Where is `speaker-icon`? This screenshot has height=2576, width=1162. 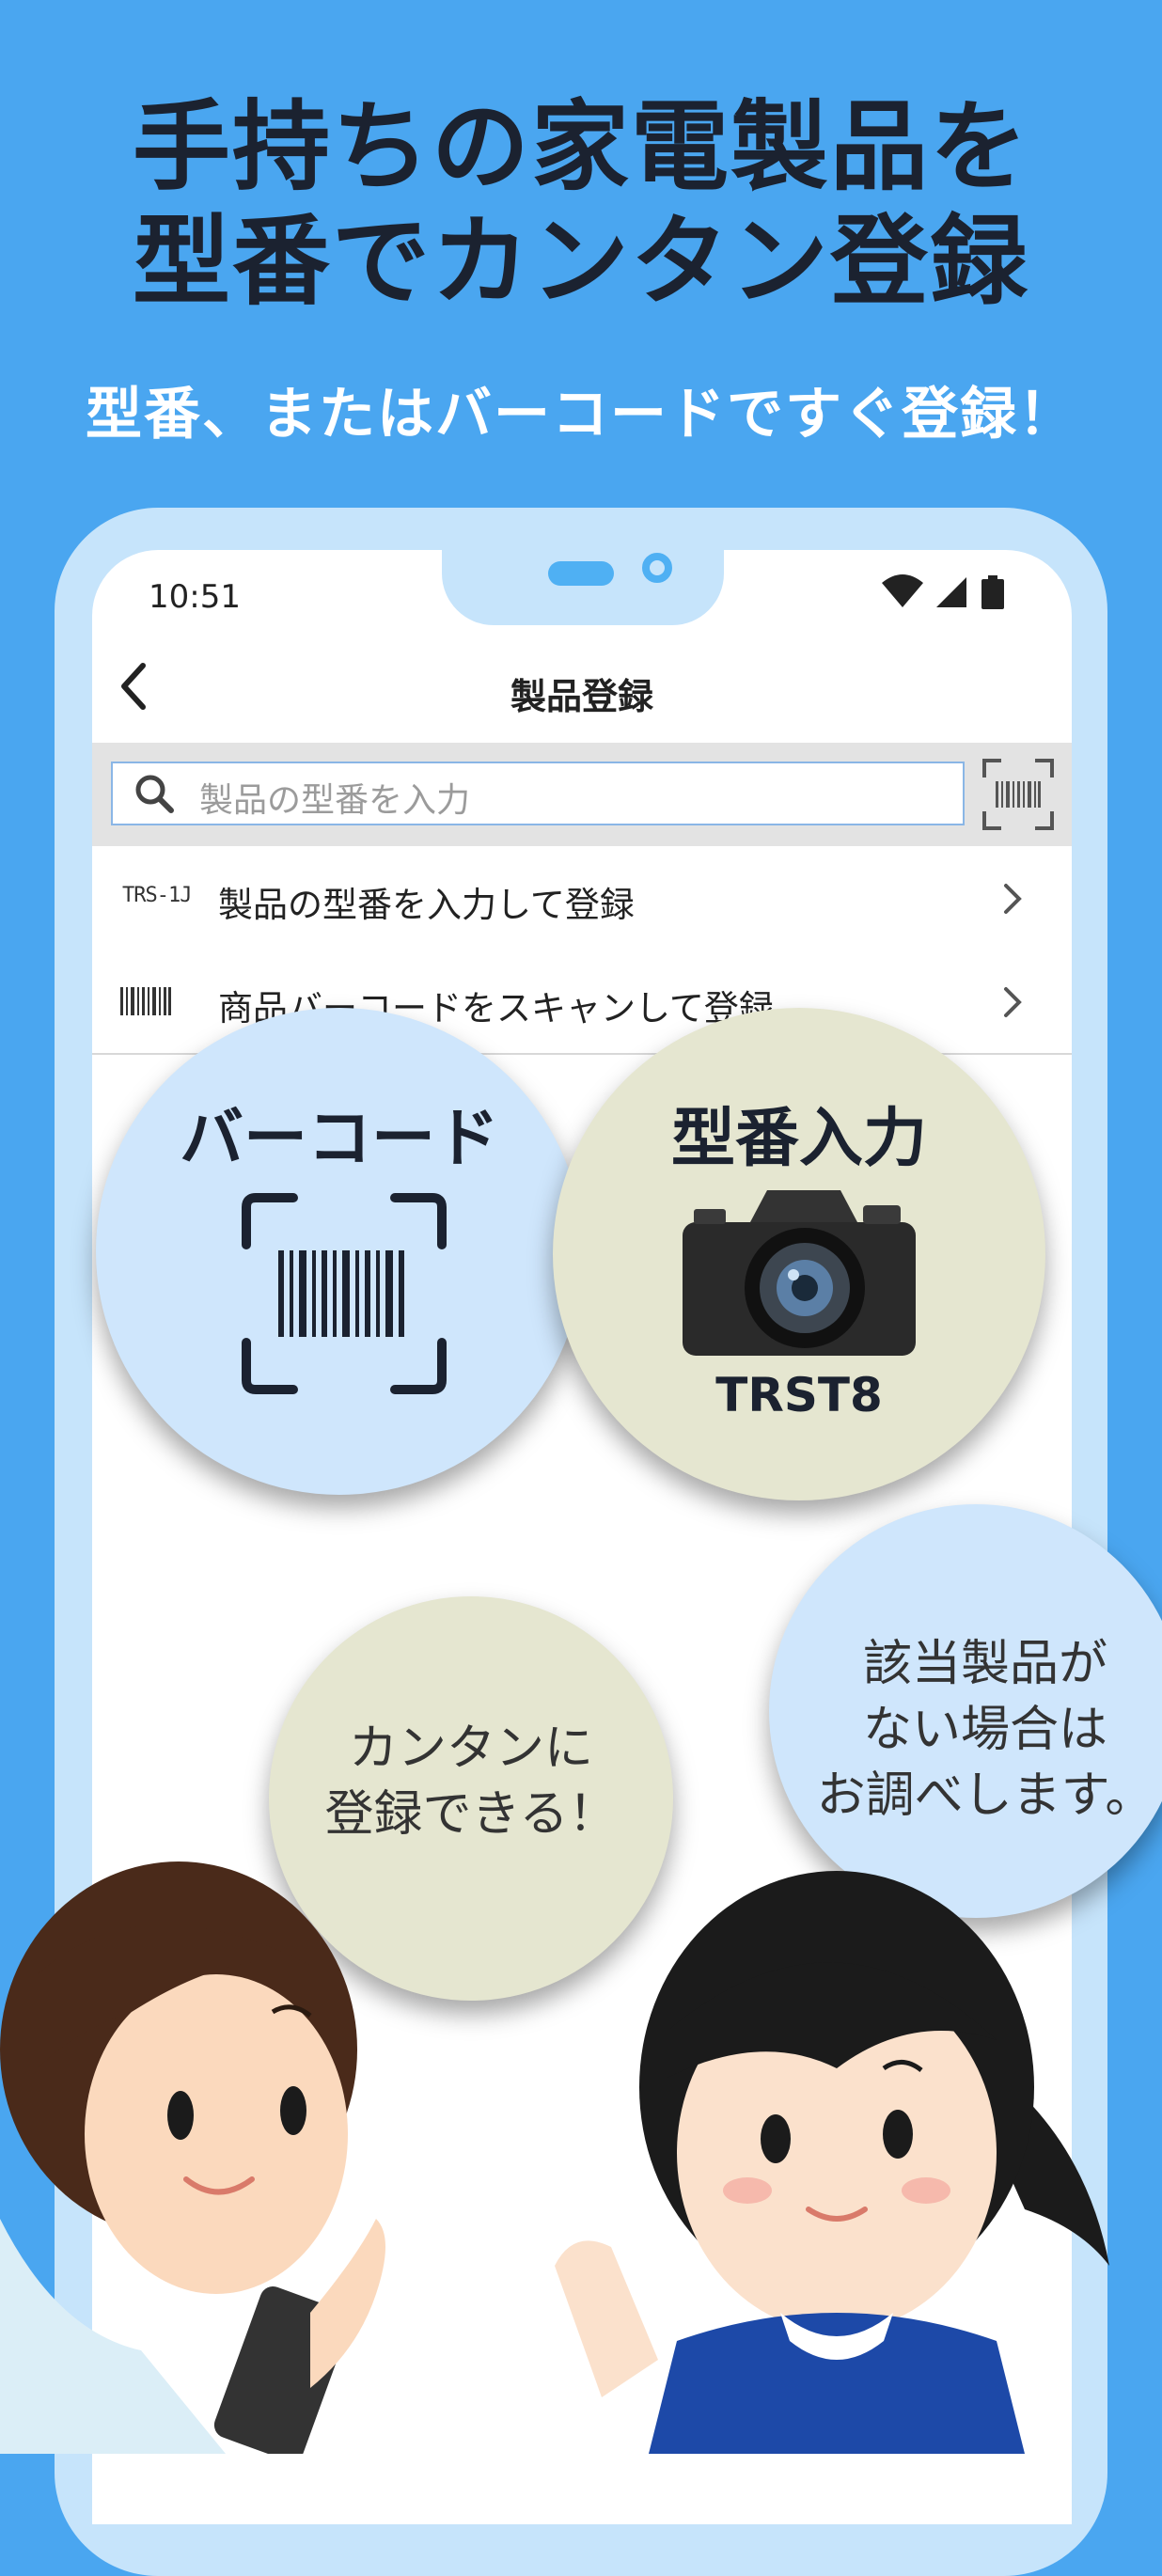
speaker-icon is located at coordinates (581, 573).